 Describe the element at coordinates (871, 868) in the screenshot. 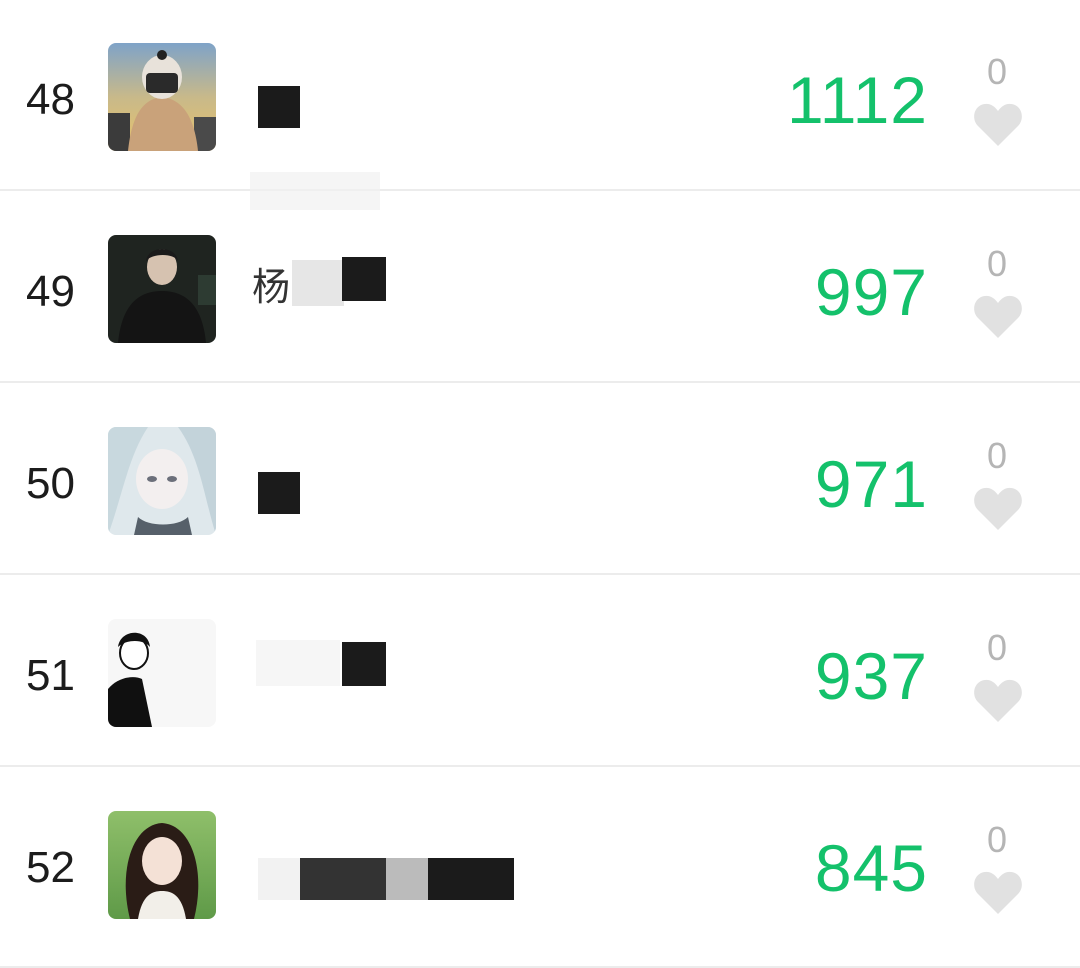

I see `score-value: 845` at that location.